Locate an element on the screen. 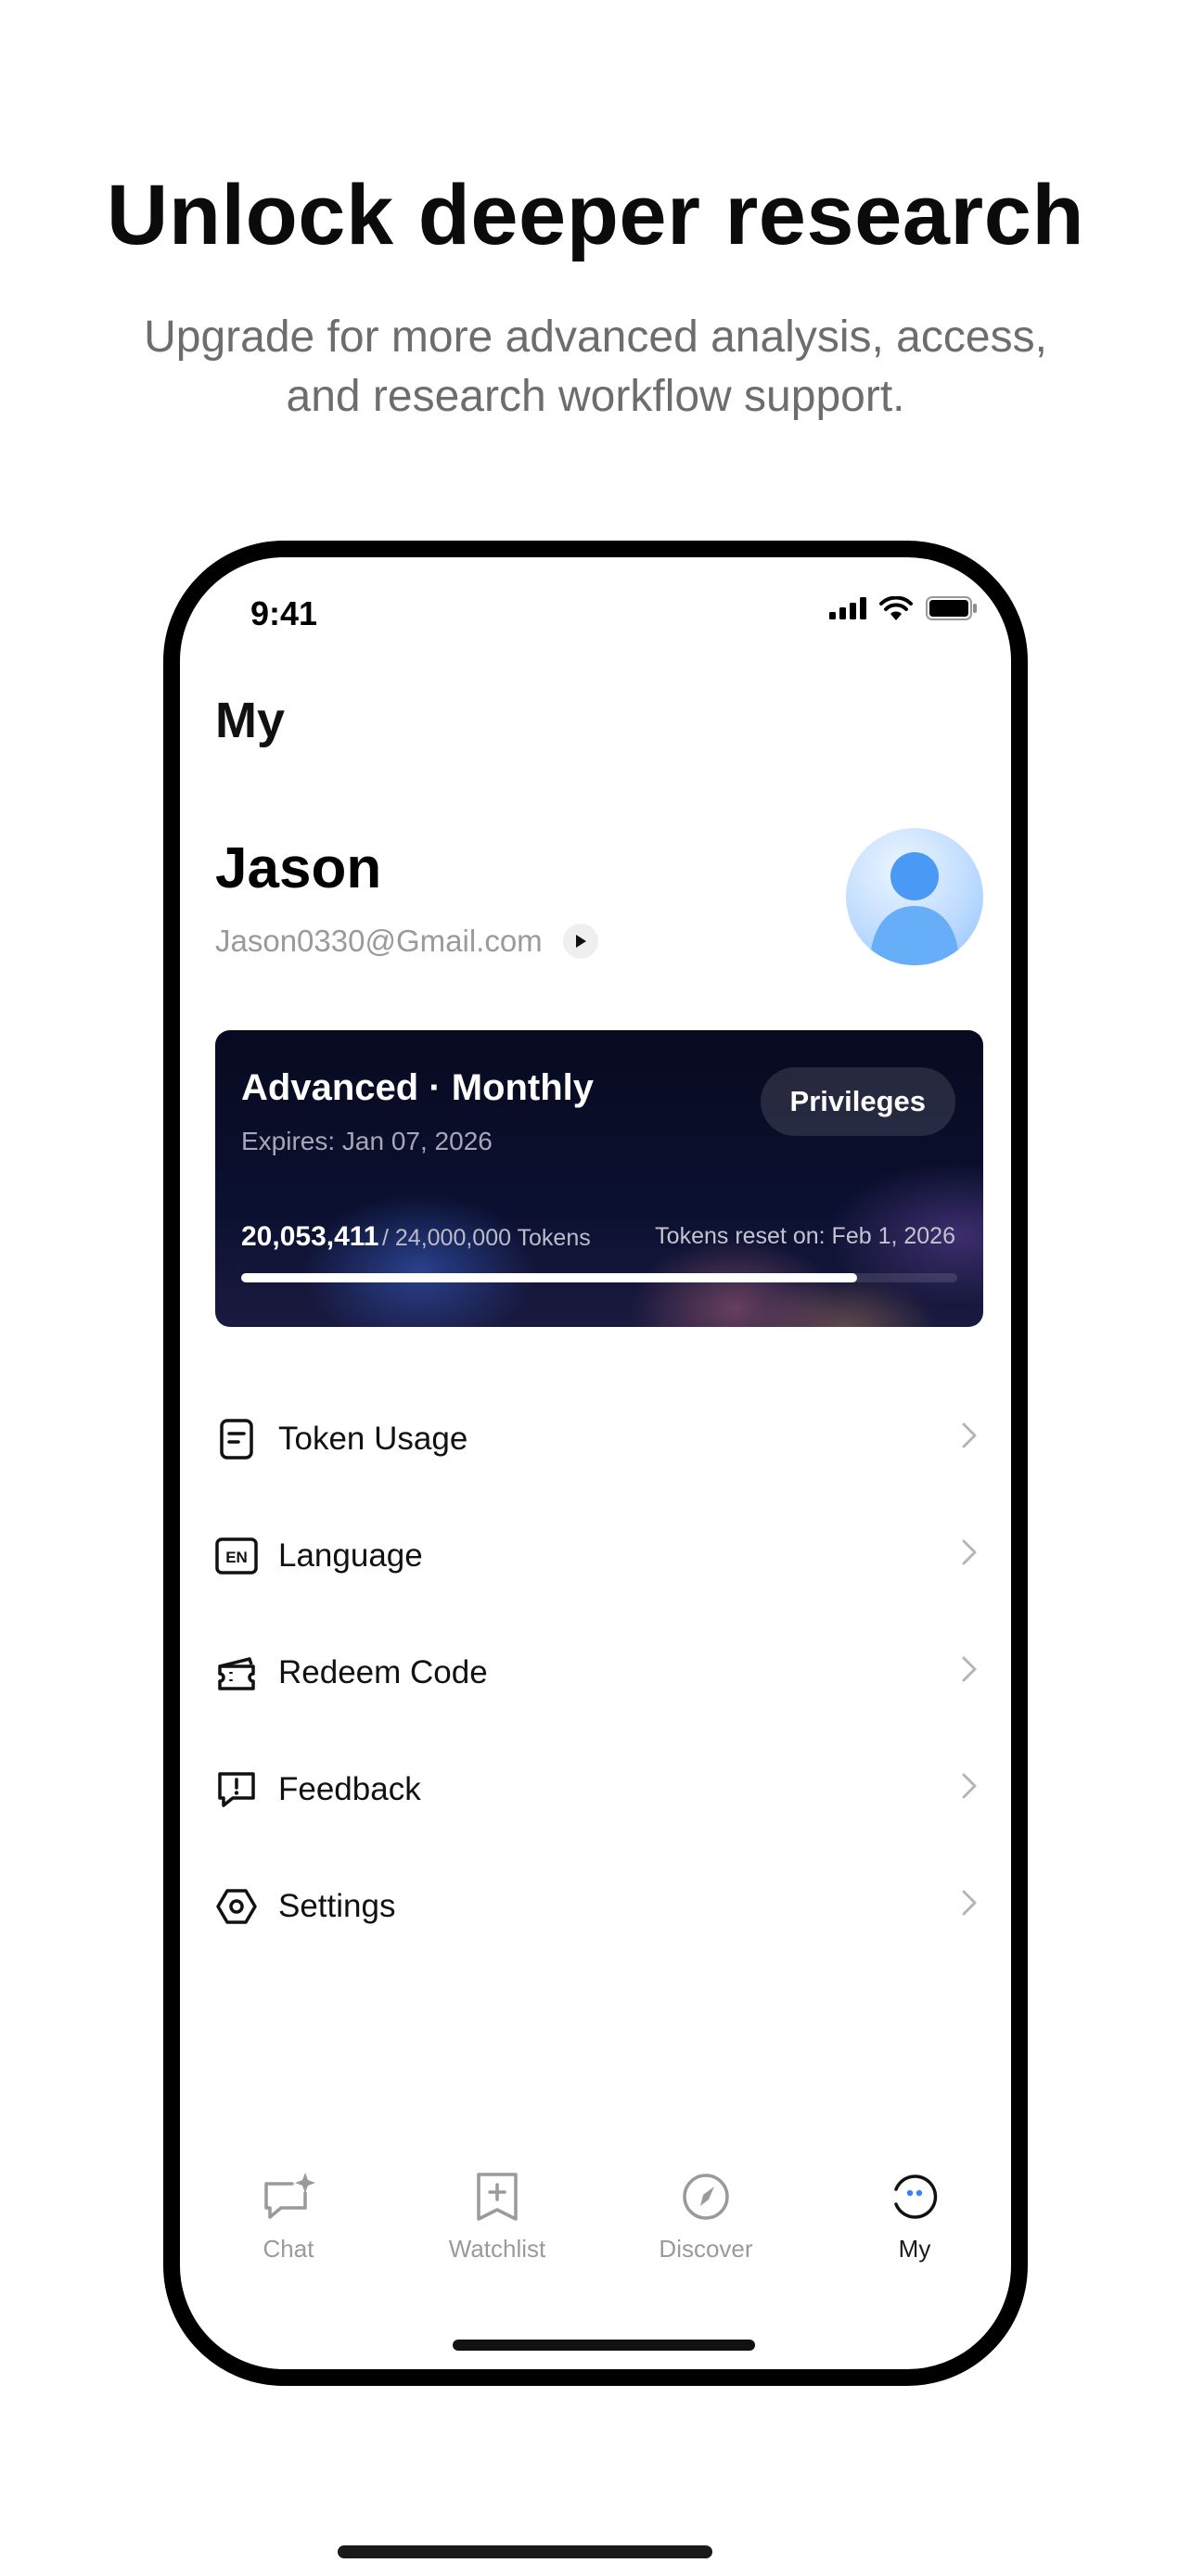 The image size is (1191, 2576). en-icon-text: EN is located at coordinates (236, 1558).